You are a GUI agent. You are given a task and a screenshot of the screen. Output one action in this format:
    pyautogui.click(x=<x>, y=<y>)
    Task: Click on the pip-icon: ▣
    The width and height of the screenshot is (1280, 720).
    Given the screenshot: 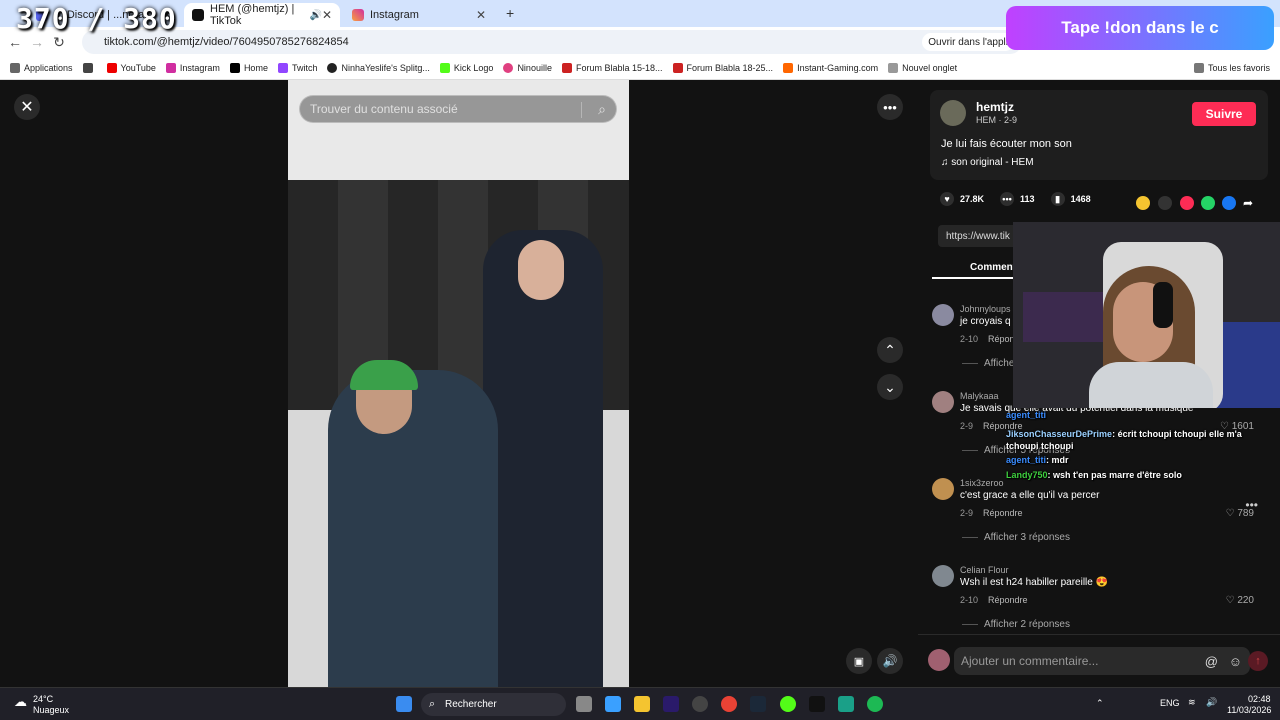 What is the action you would take?
    pyautogui.click(x=859, y=661)
    